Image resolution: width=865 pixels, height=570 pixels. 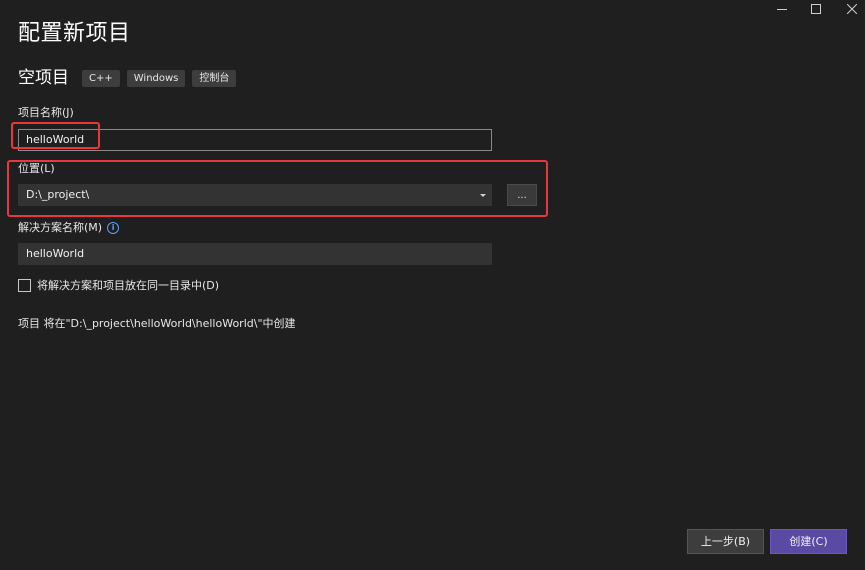 I want to click on project-name-label: 项目名称(J), so click(x=46, y=112).